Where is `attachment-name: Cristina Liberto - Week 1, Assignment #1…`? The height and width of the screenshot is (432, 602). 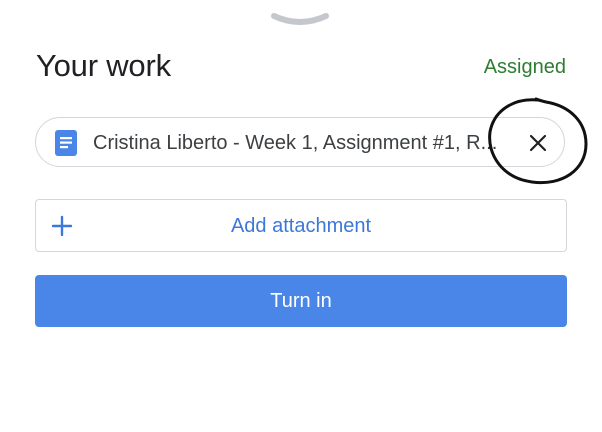
attachment-name: Cristina Liberto - Week 1, Assignment #1… is located at coordinates (295, 143).